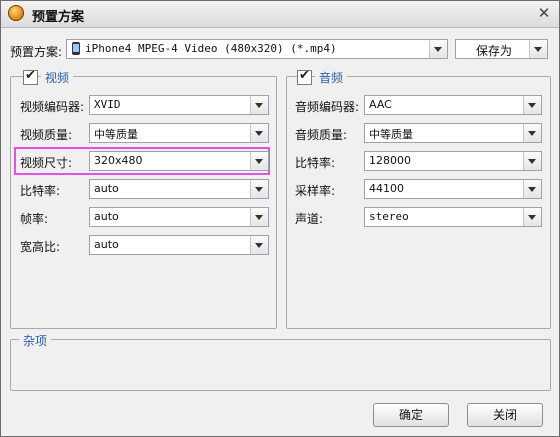  I want to click on audio-quality-value: 中等质量, so click(391, 134).